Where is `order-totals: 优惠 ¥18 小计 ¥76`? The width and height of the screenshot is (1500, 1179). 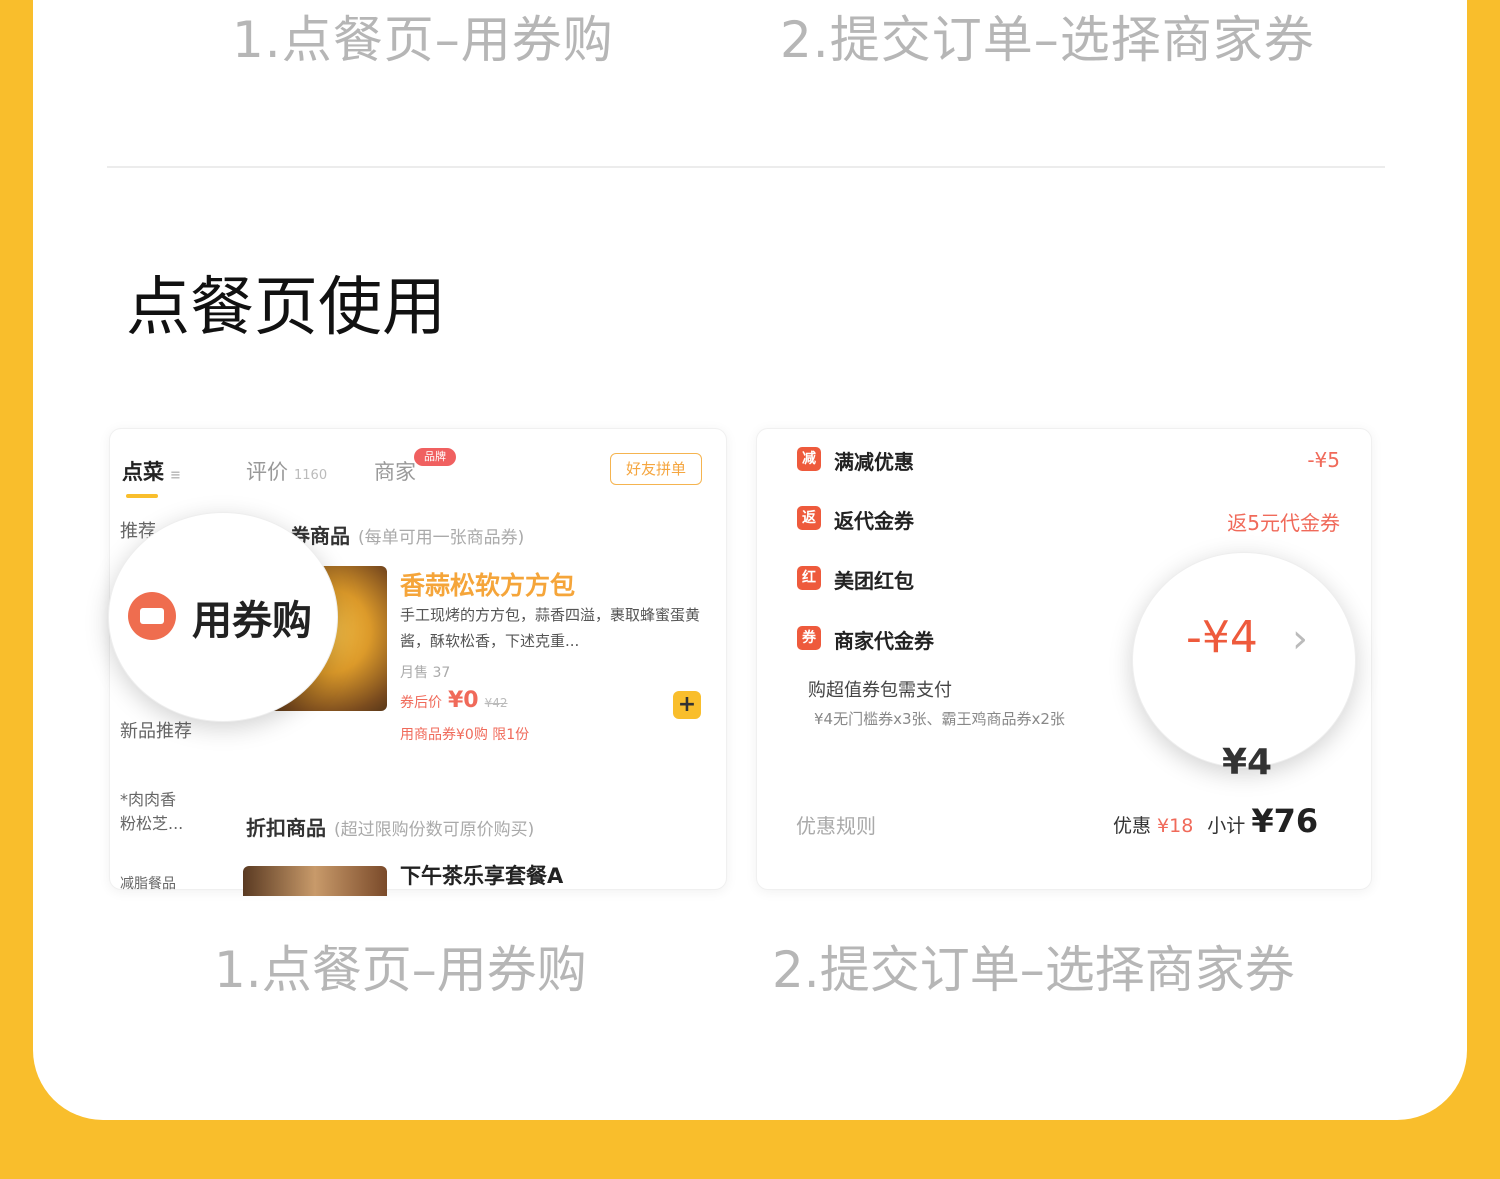 order-totals: 优惠 ¥18 小计 ¥76 is located at coordinates (1216, 821).